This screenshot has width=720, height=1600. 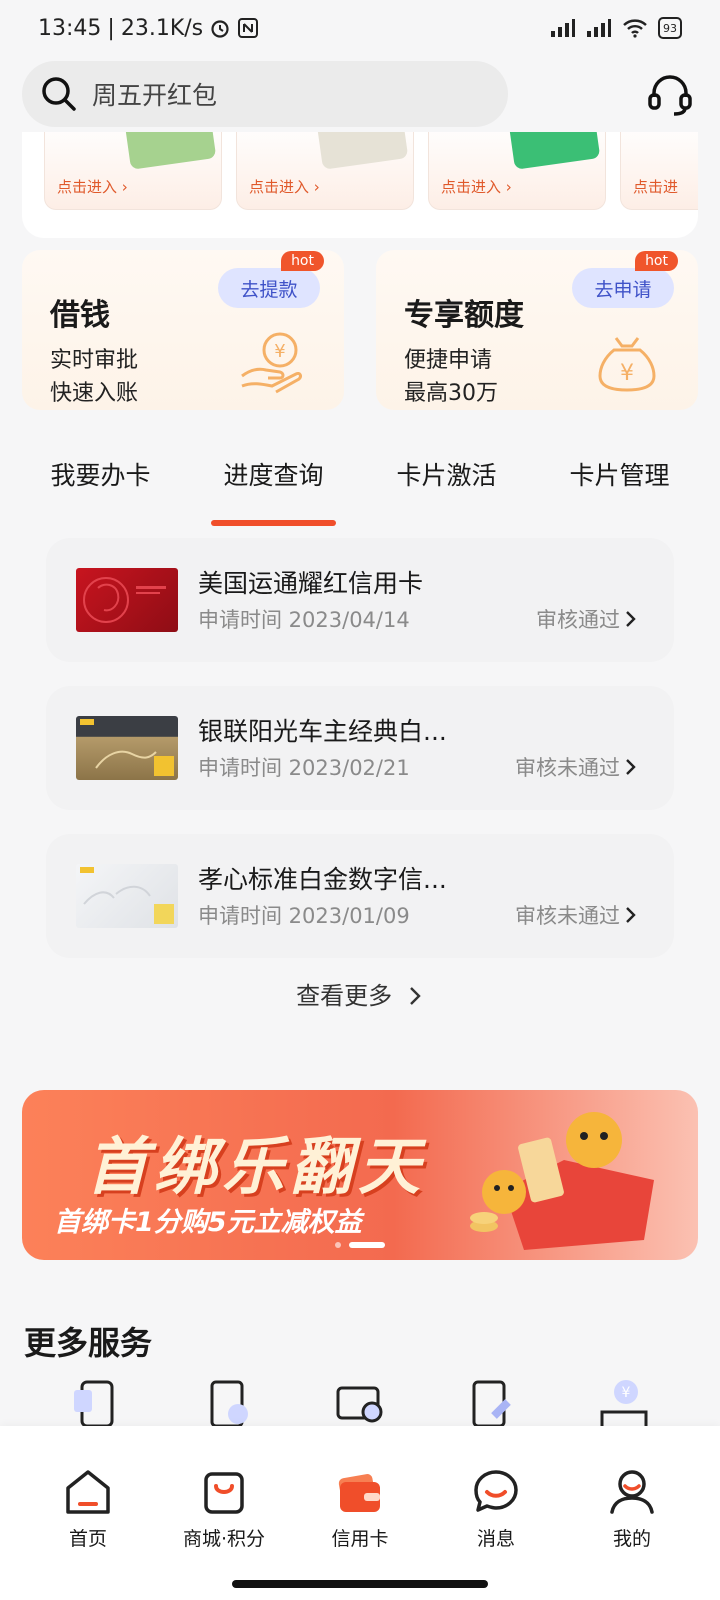 I want to click on money-bag-icon: ¥, so click(x=627, y=364).